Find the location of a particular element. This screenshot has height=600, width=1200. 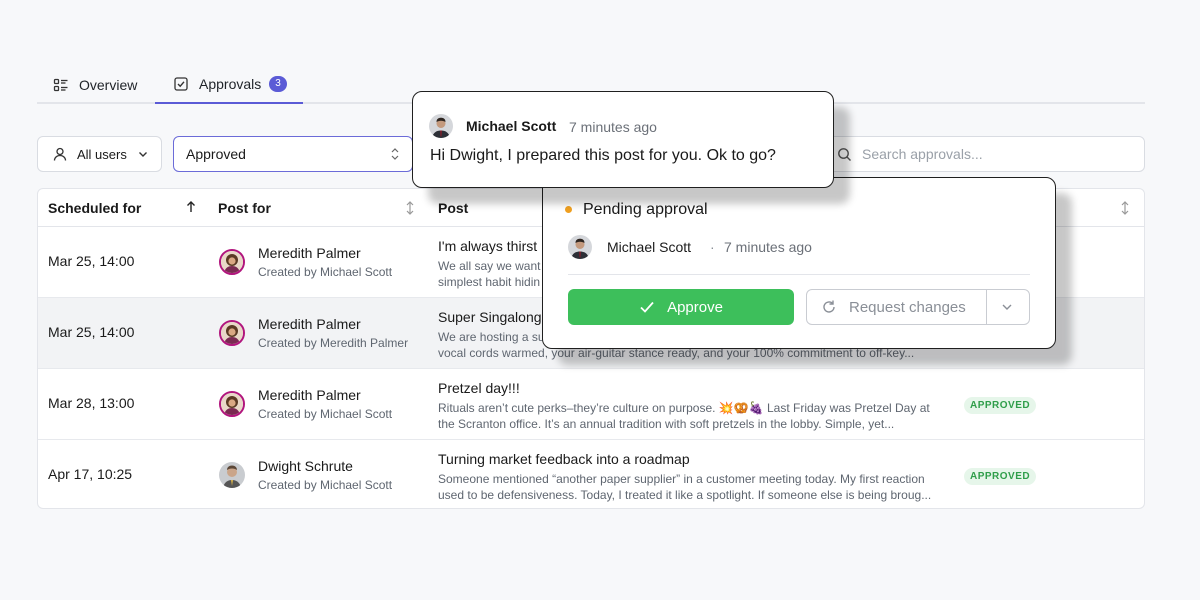

pending-status-dot is located at coordinates (568, 209).